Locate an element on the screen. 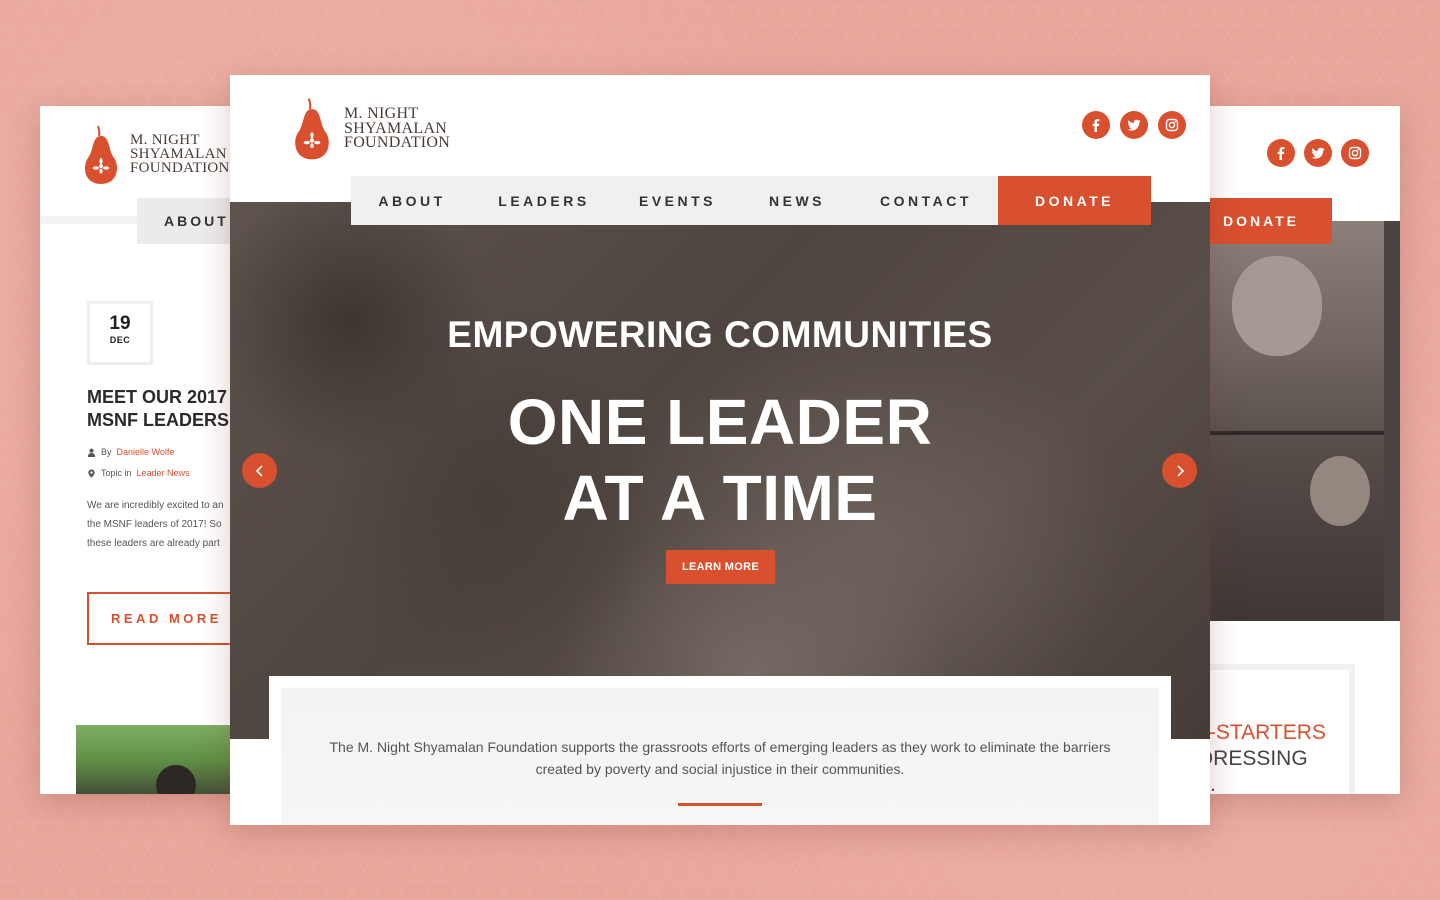  read-more-button: READ MORE is located at coordinates (163, 618).